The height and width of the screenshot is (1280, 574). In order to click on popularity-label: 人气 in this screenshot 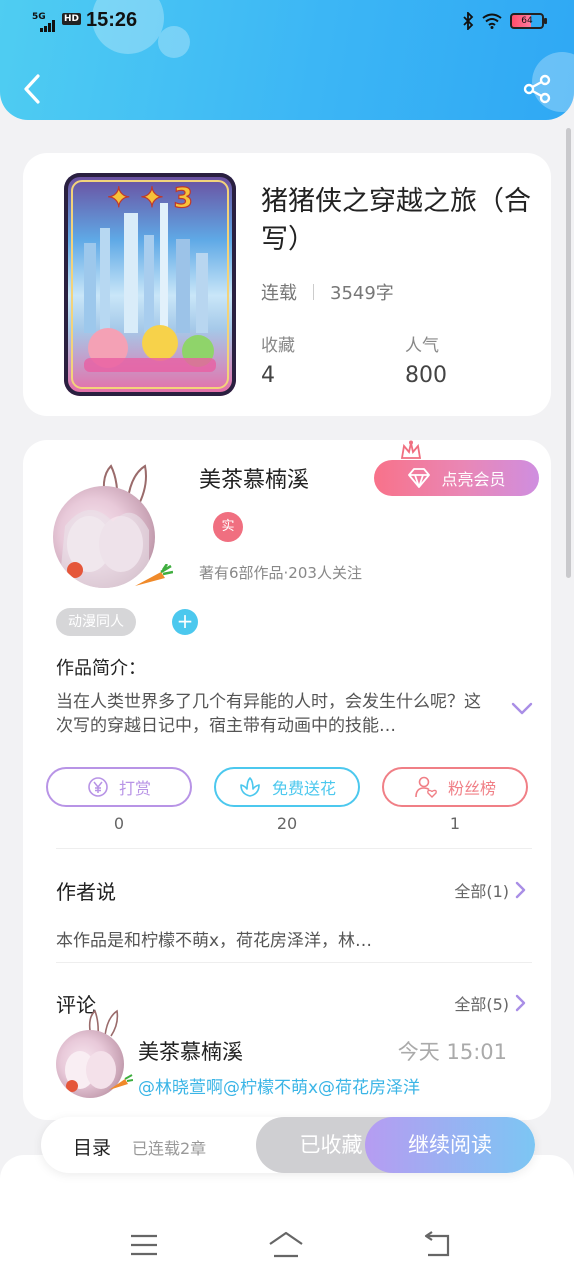, I will do `click(422, 346)`.